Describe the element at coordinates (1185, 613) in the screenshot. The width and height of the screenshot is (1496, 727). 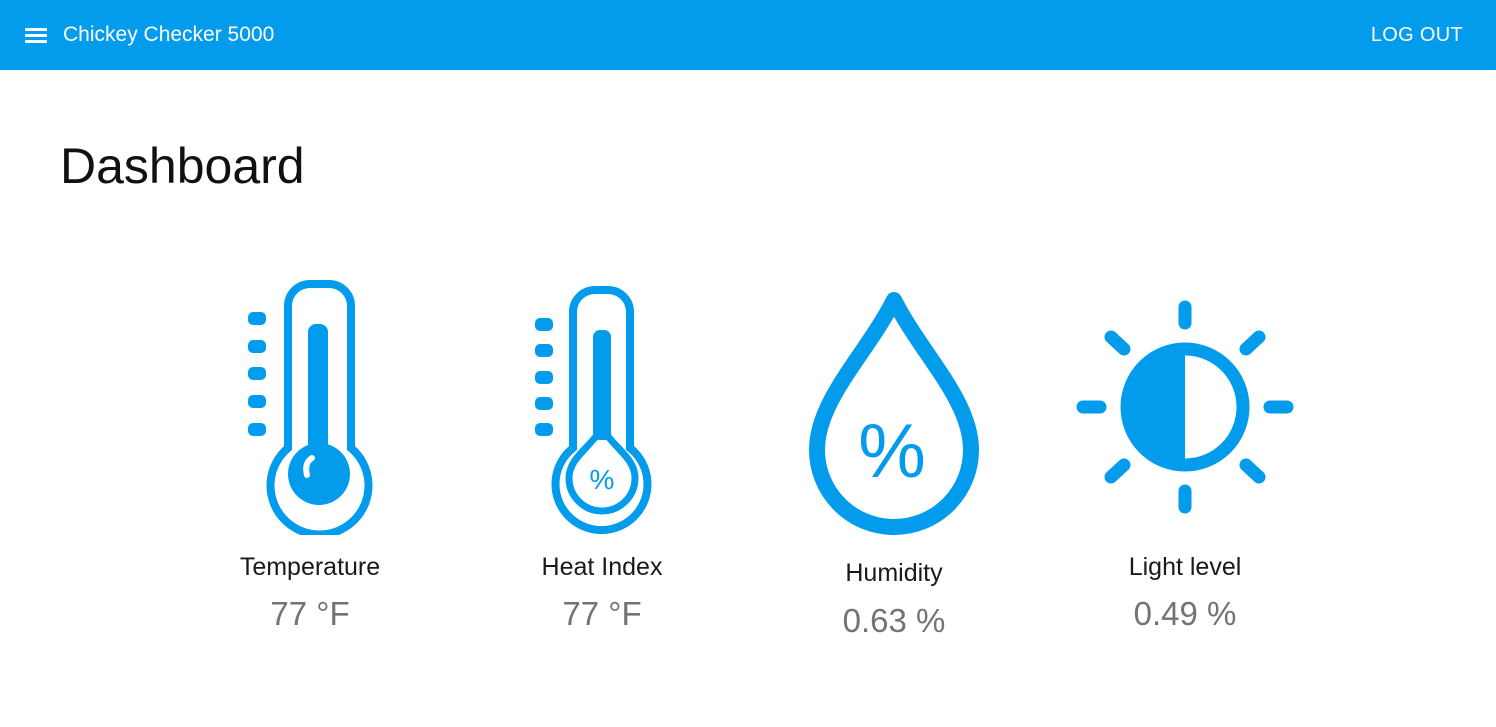
I see `metric-value: 0.49 %` at that location.